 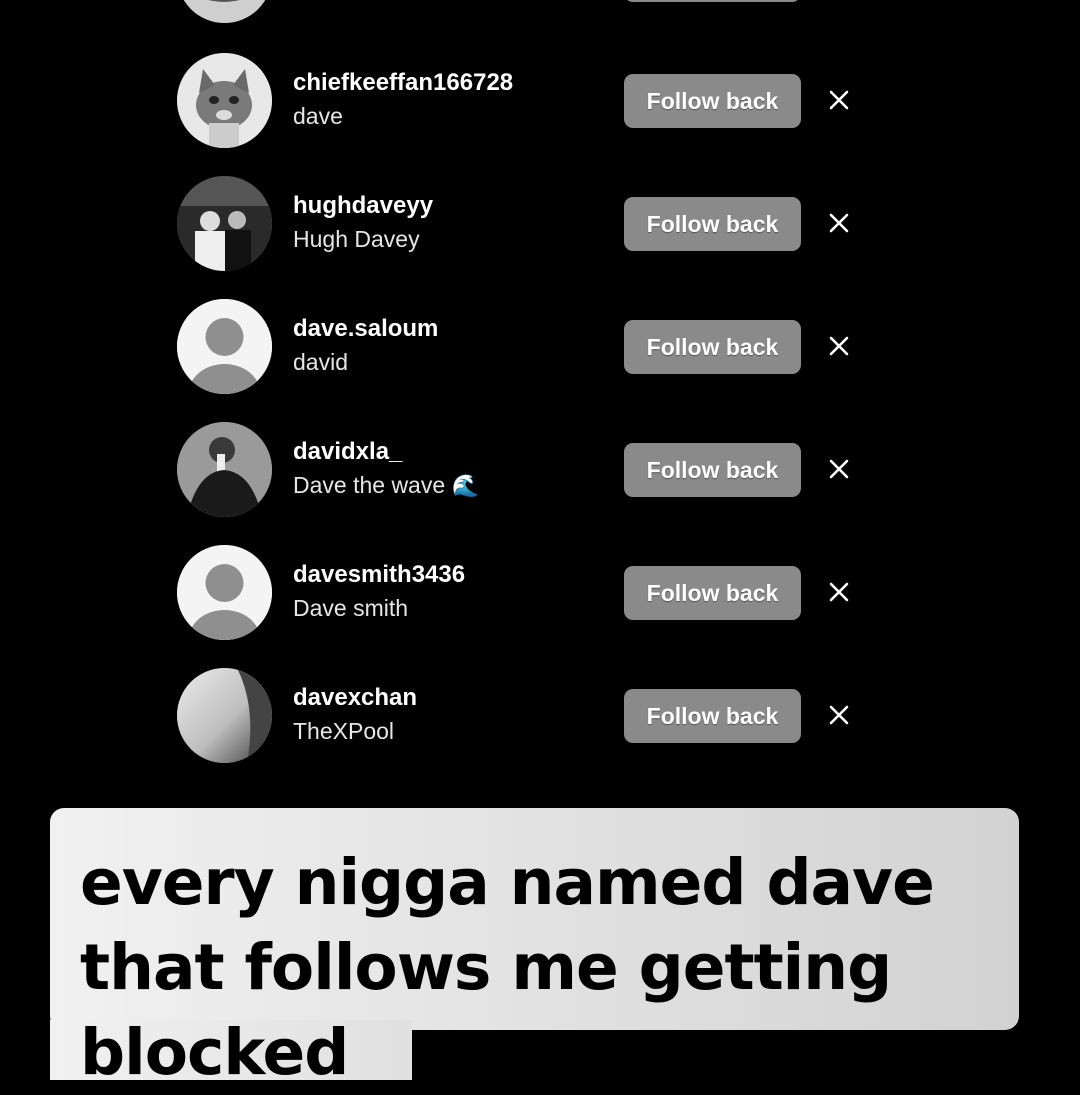 What do you see at coordinates (344, 731) in the screenshot?
I see `full-name: TheXPool` at bounding box center [344, 731].